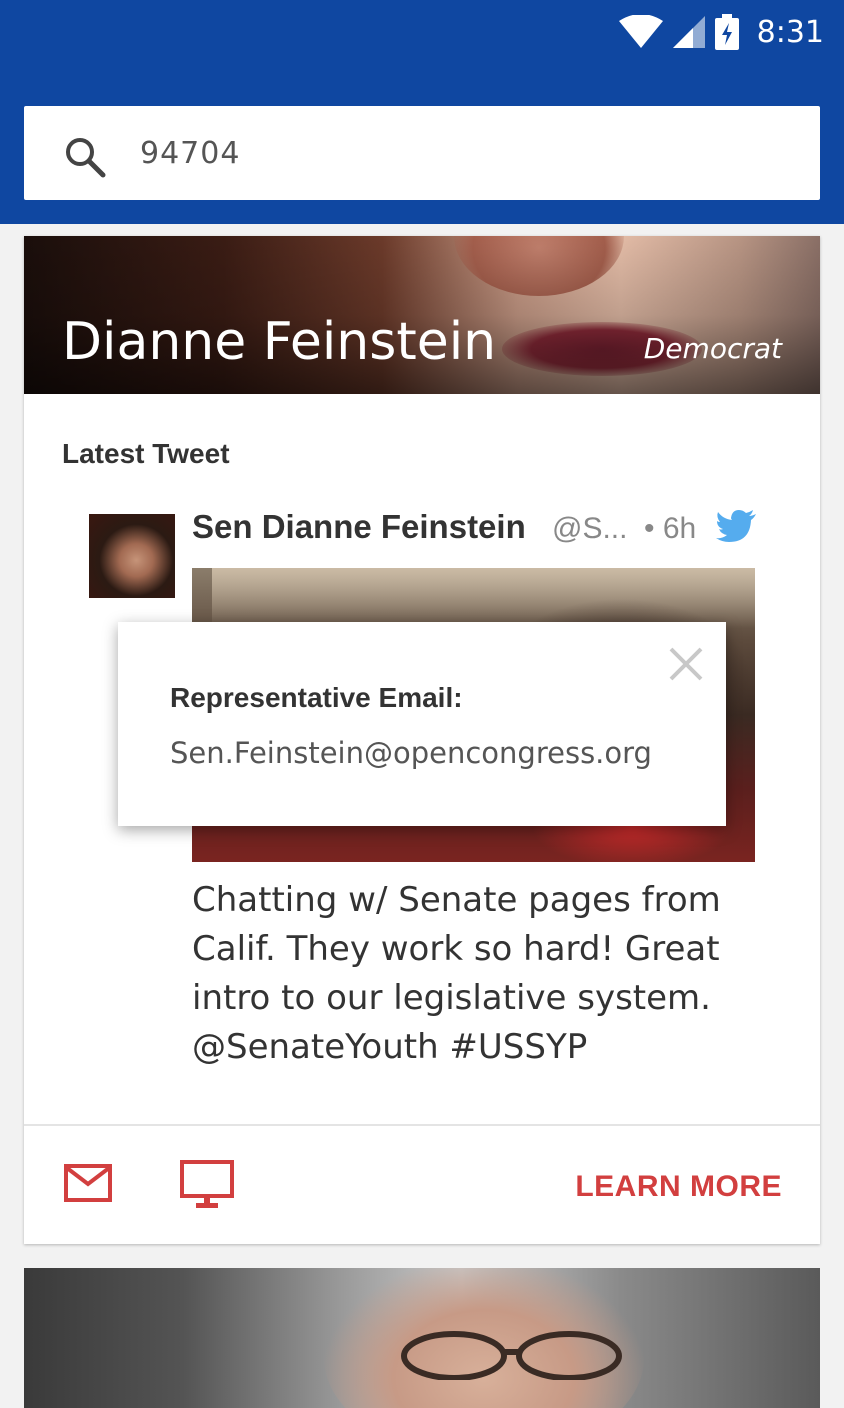 This screenshot has height=1408, width=844. I want to click on representative-photo-banner: Dianne Feinstein Democrat, so click(422, 315).